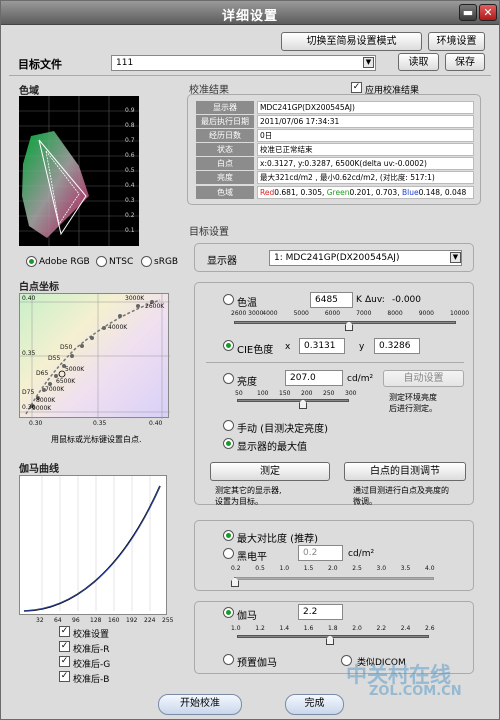  What do you see at coordinates (364, 313) in the screenshot?
I see `temp-ticks-label: 7000` at bounding box center [364, 313].